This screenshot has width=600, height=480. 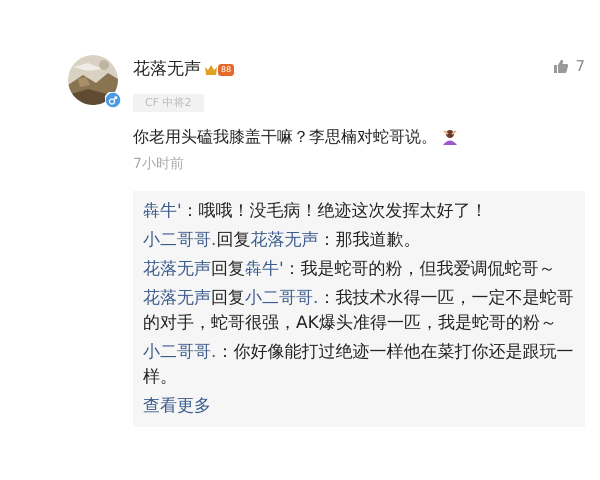 I want to click on reply-text: 犇牛'：哦哦！没毛病！绝迹这次发挥太好了！, so click(x=316, y=211).